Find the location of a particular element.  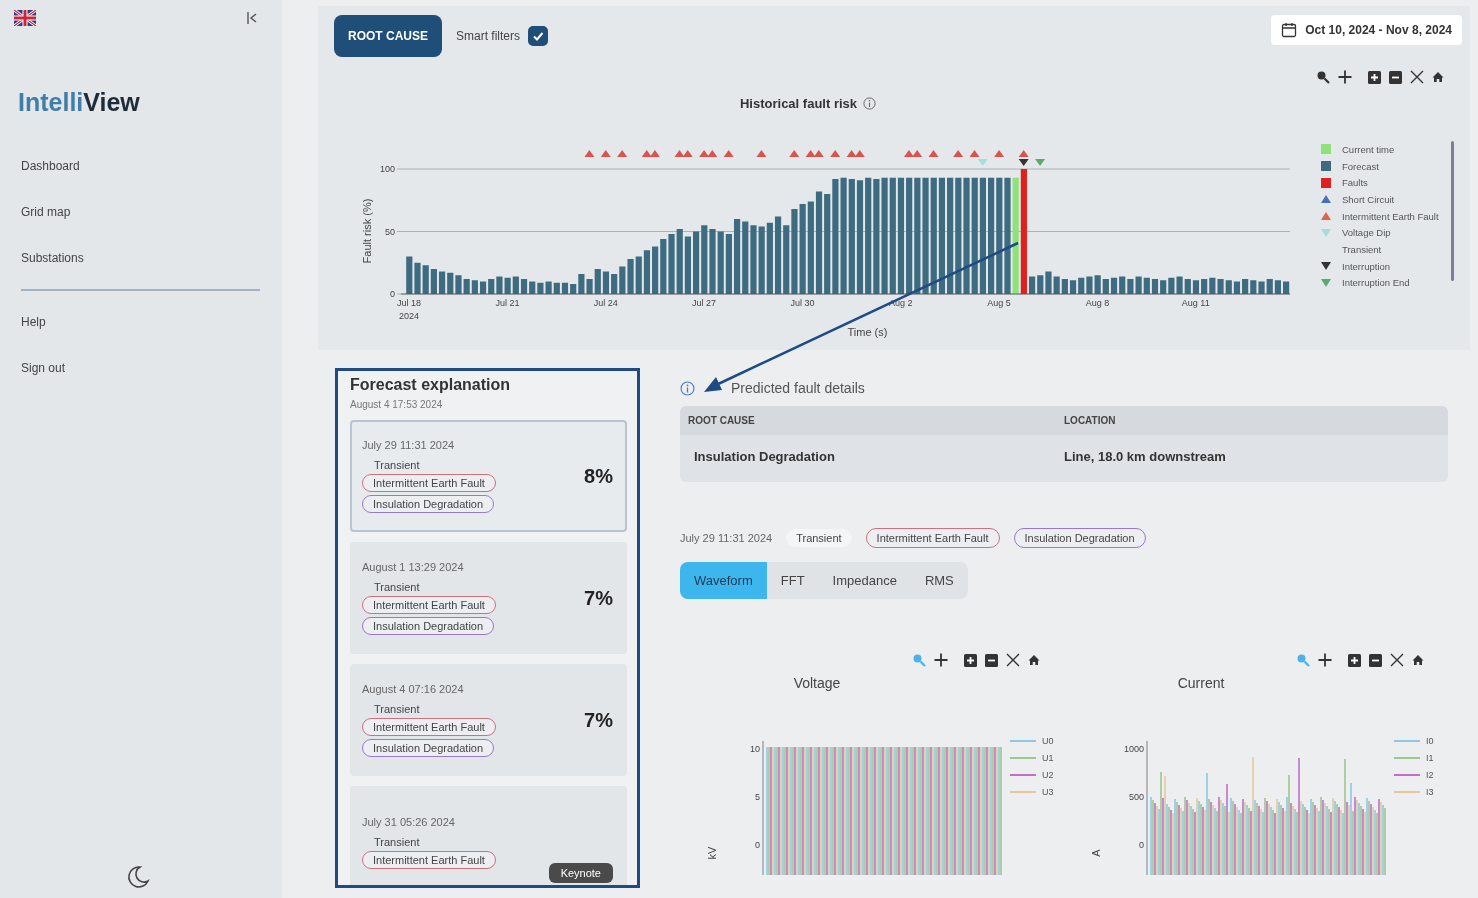

legend-label: Interruption is located at coordinates (1366, 266).